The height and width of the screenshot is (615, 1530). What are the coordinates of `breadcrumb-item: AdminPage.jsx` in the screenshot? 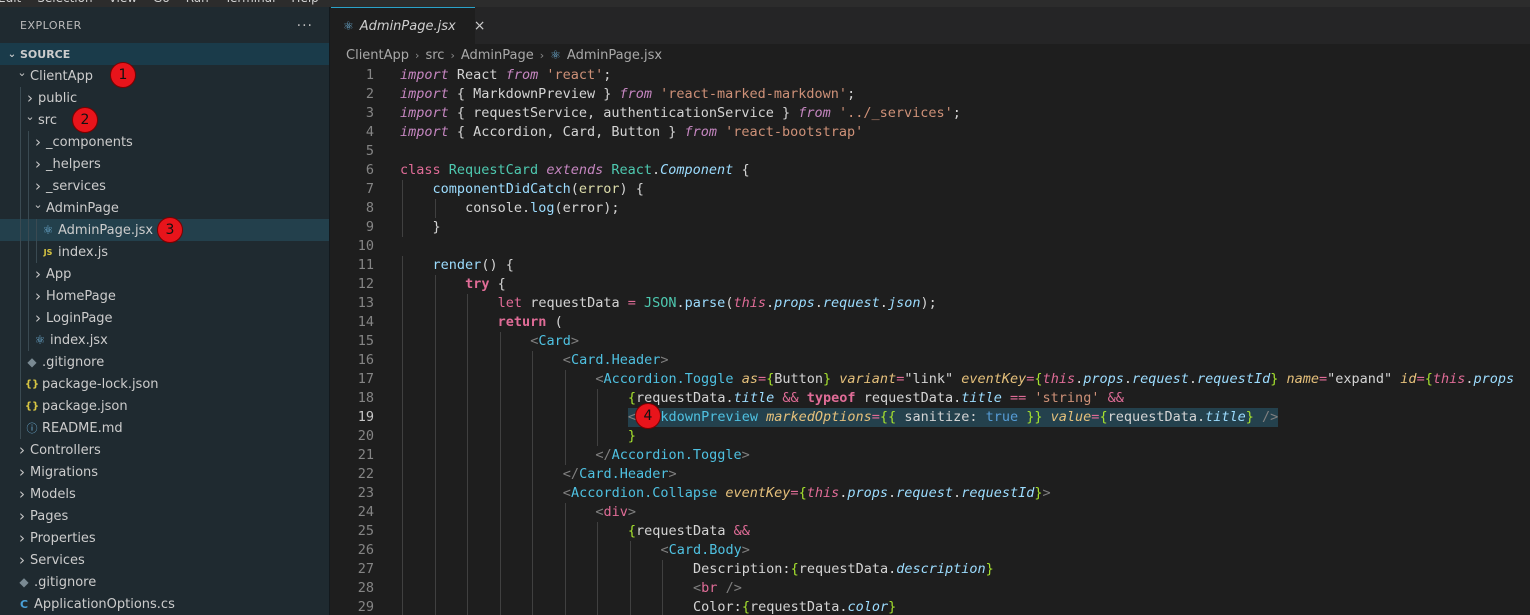 It's located at (614, 55).